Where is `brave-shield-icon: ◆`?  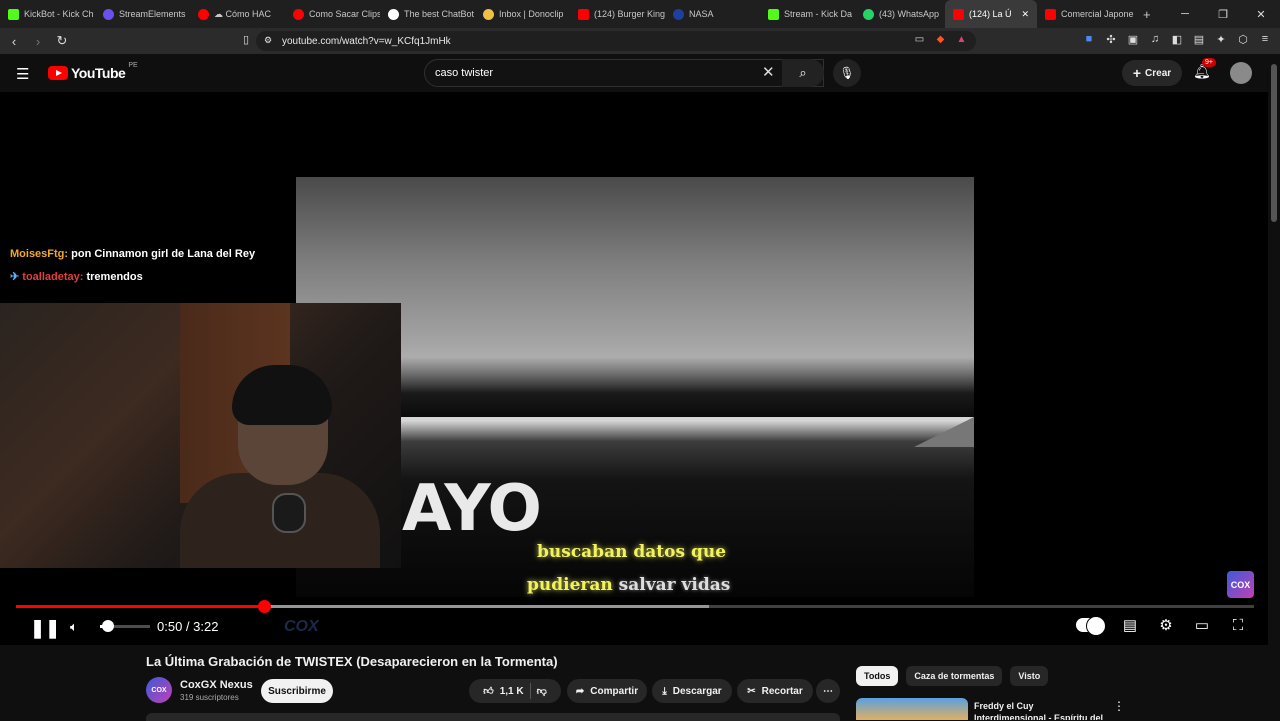
brave-shield-icon: ◆ is located at coordinates (940, 40).